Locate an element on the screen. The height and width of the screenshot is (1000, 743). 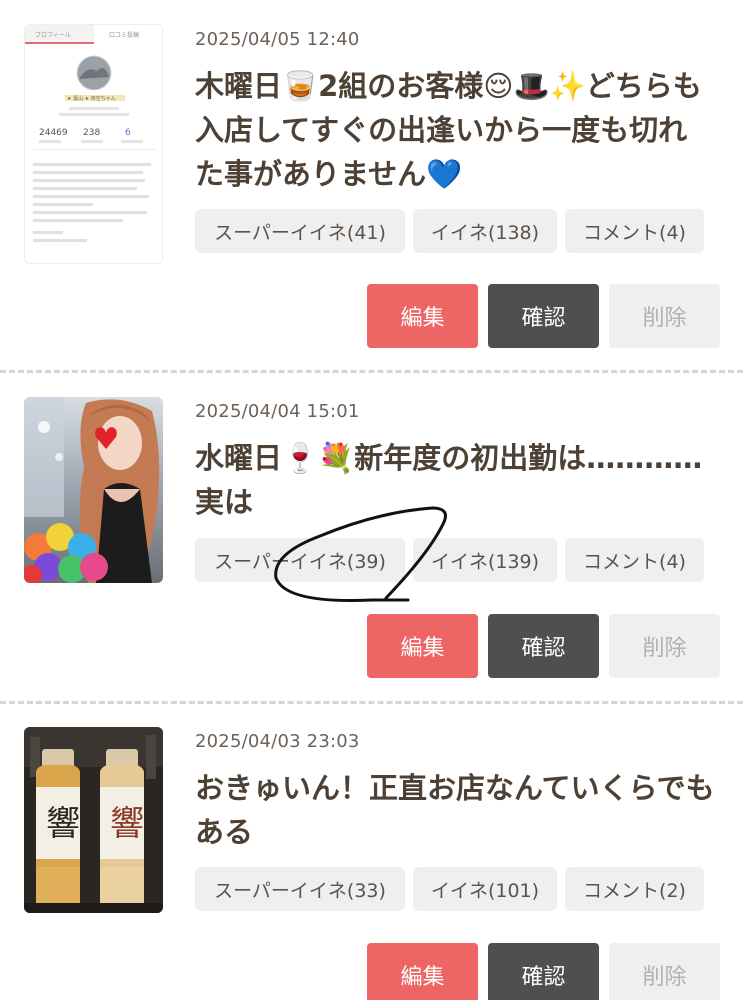
post-title: 水曜日🍷💐新年度の初出勤は…………実は is located at coordinates (455, 480).